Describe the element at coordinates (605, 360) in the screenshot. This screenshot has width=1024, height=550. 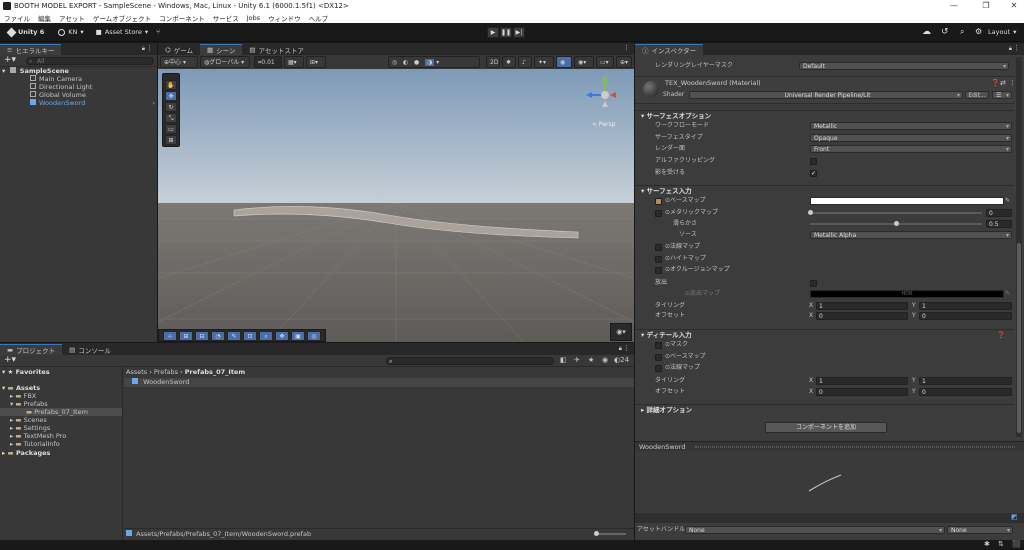
I see `visibility-icon: ◉` at that location.